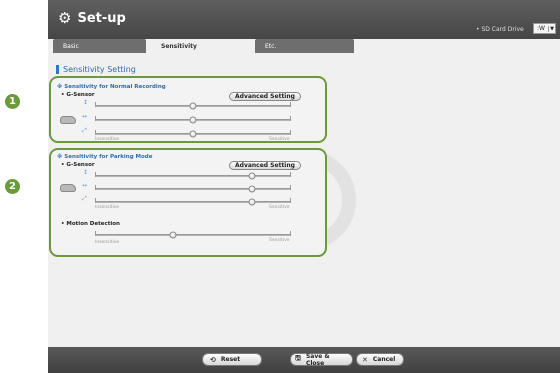 The width and height of the screenshot is (560, 373). What do you see at coordinates (173, 235) in the screenshot?
I see `motion-detection-slider-thumb` at bounding box center [173, 235].